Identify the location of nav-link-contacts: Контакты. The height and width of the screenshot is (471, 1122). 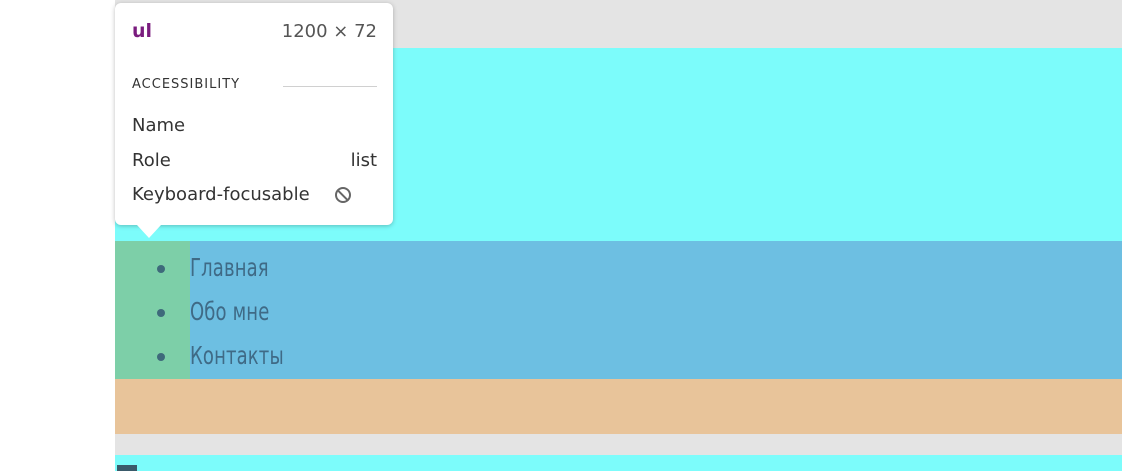
(237, 356).